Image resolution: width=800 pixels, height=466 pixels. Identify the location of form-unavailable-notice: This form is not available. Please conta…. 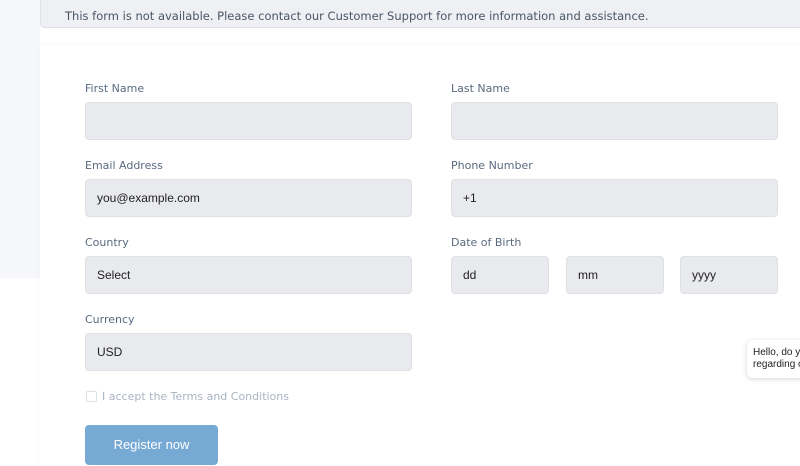
(420, 14).